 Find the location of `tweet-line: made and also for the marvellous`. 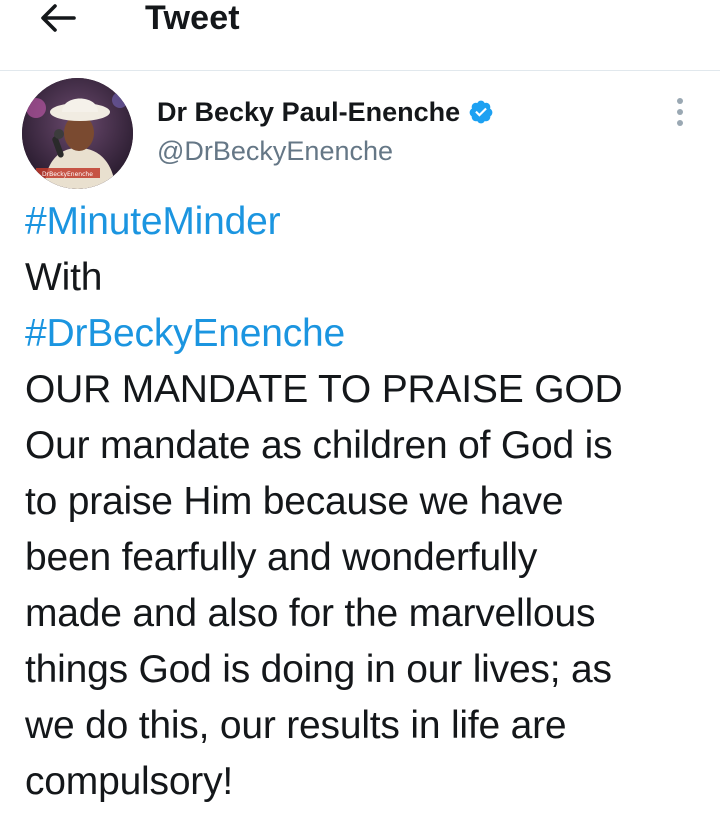

tweet-line: made and also for the marvellous is located at coordinates (310, 613).